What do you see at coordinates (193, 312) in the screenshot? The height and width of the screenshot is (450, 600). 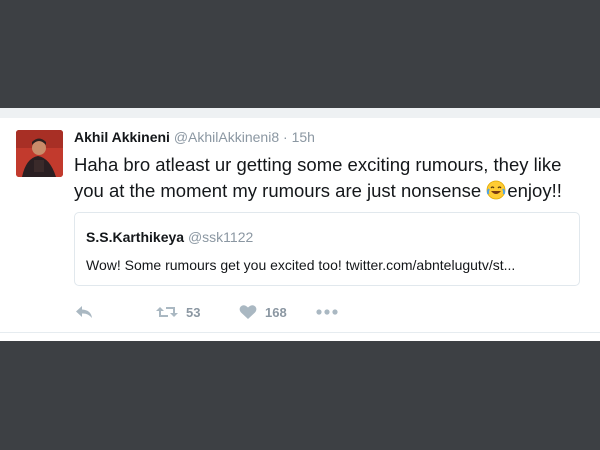 I see `retweet-count: 53` at bounding box center [193, 312].